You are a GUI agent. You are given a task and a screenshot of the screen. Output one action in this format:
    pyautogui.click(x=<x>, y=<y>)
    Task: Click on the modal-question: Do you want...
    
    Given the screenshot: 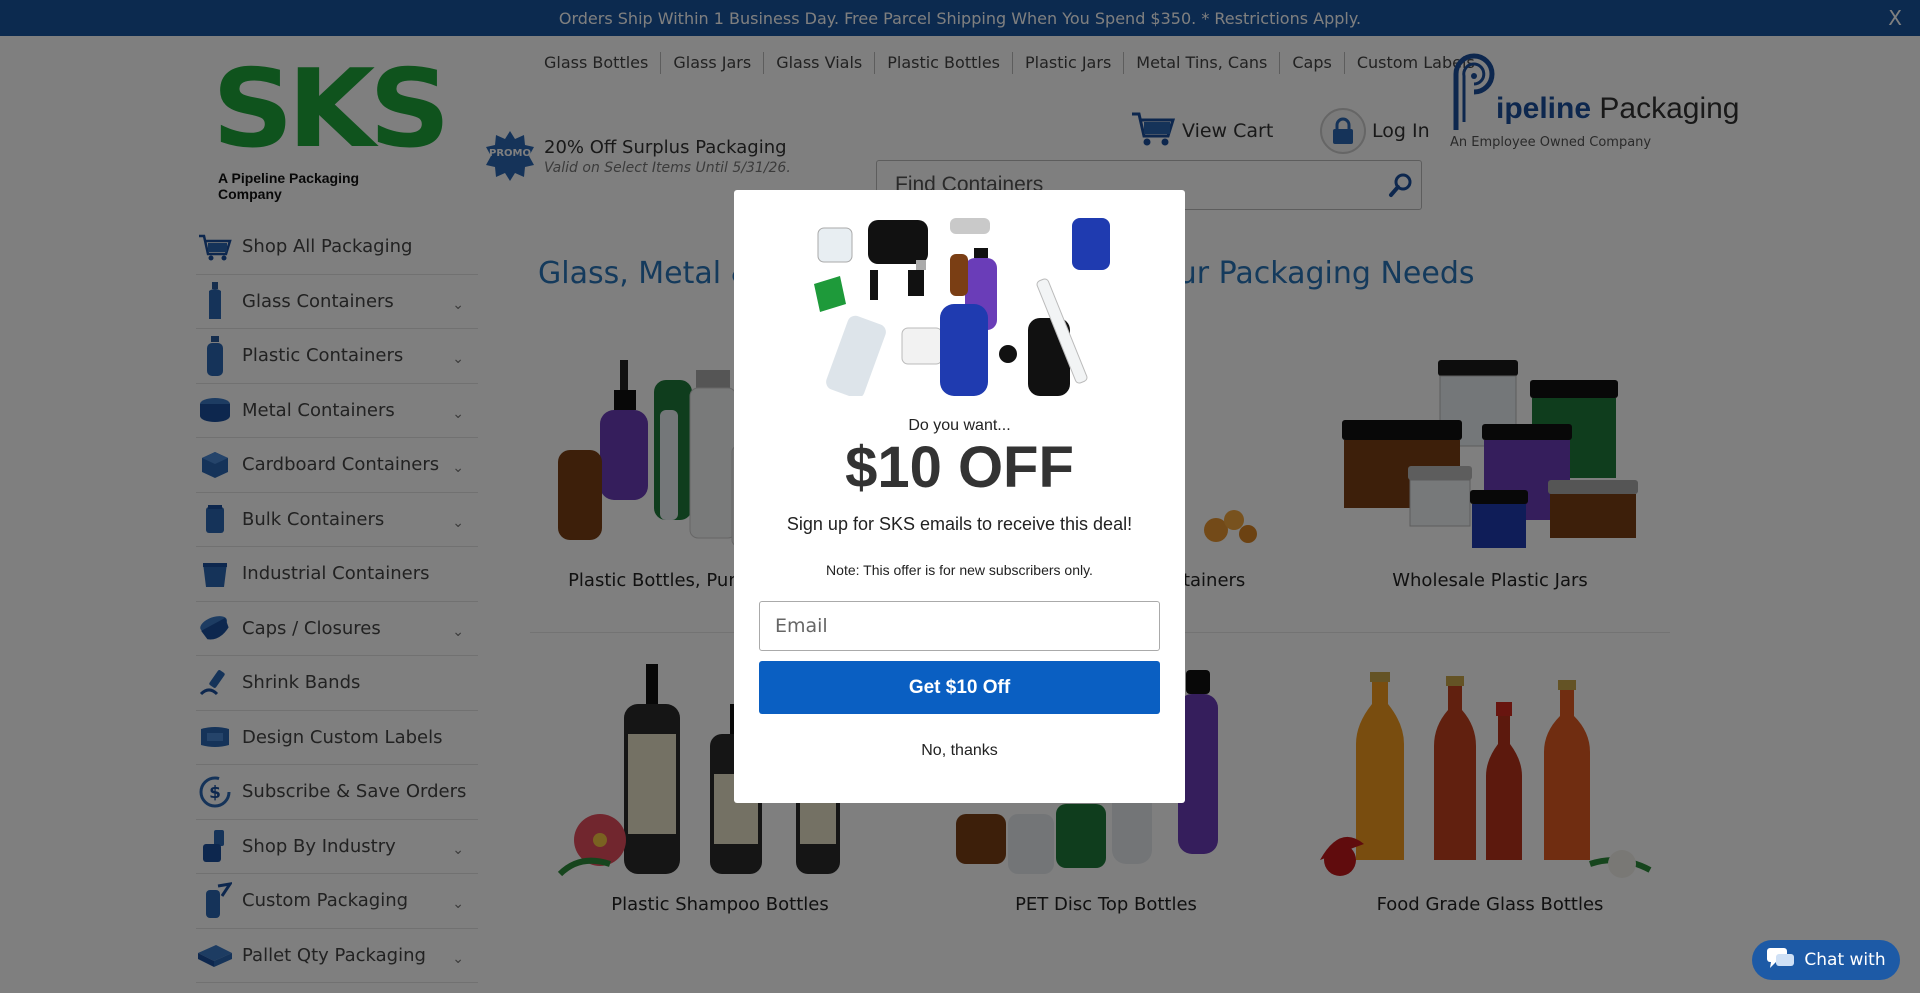 What is the action you would take?
    pyautogui.click(x=959, y=425)
    